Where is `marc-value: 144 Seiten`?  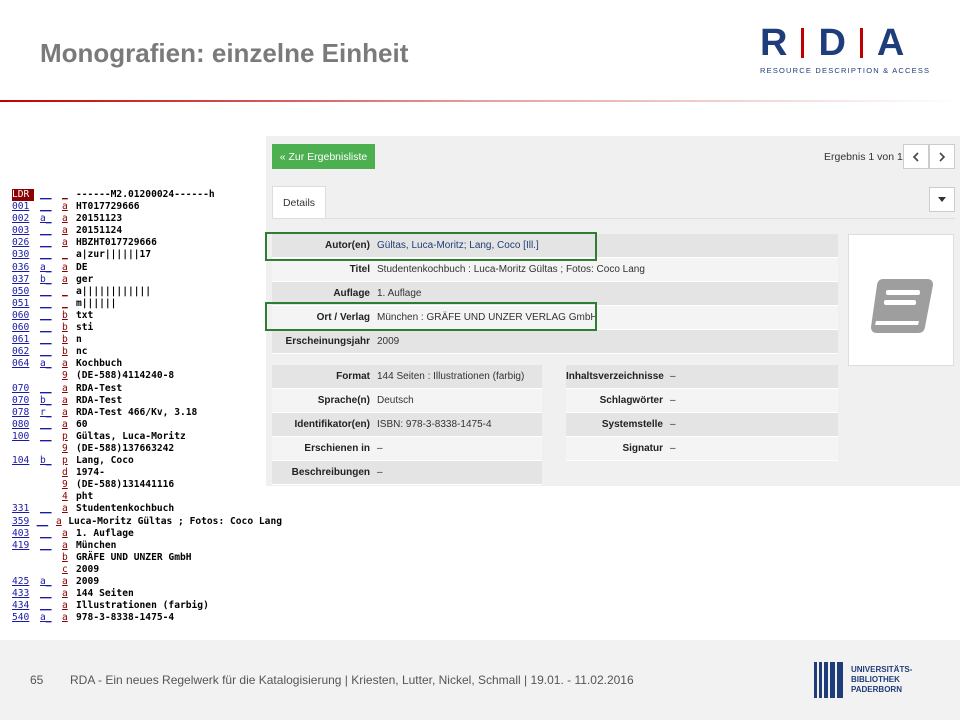
marc-value: 144 Seiten is located at coordinates (105, 594).